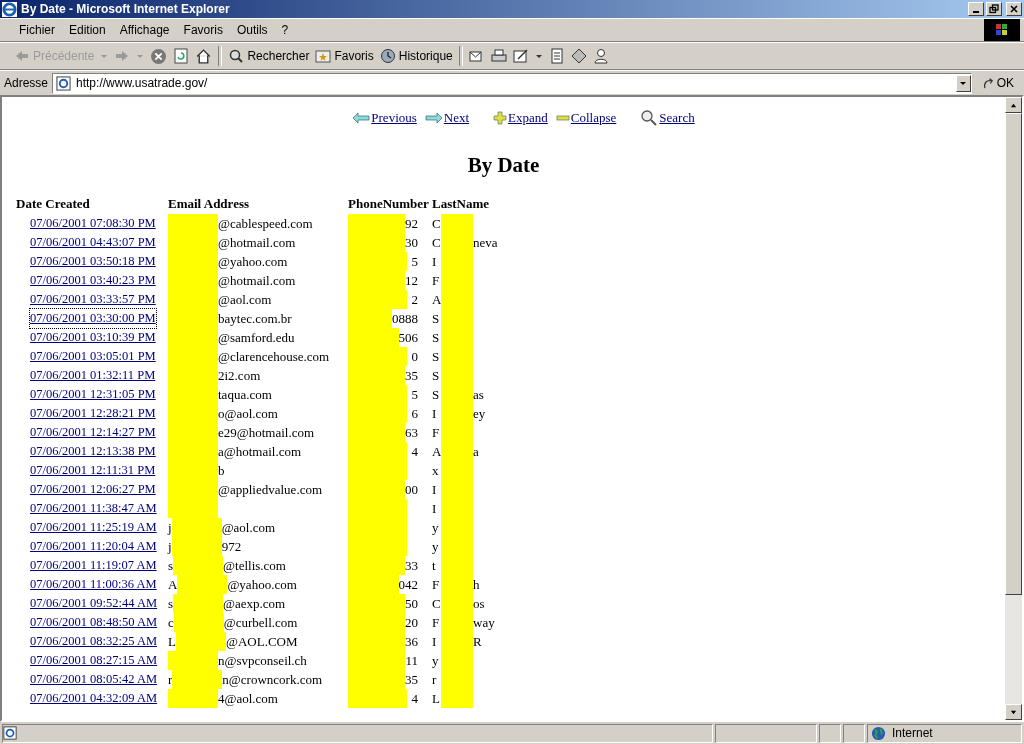 This screenshot has height=744, width=1024. What do you see at coordinates (172, 642) in the screenshot?
I see `email-fragment: L` at bounding box center [172, 642].